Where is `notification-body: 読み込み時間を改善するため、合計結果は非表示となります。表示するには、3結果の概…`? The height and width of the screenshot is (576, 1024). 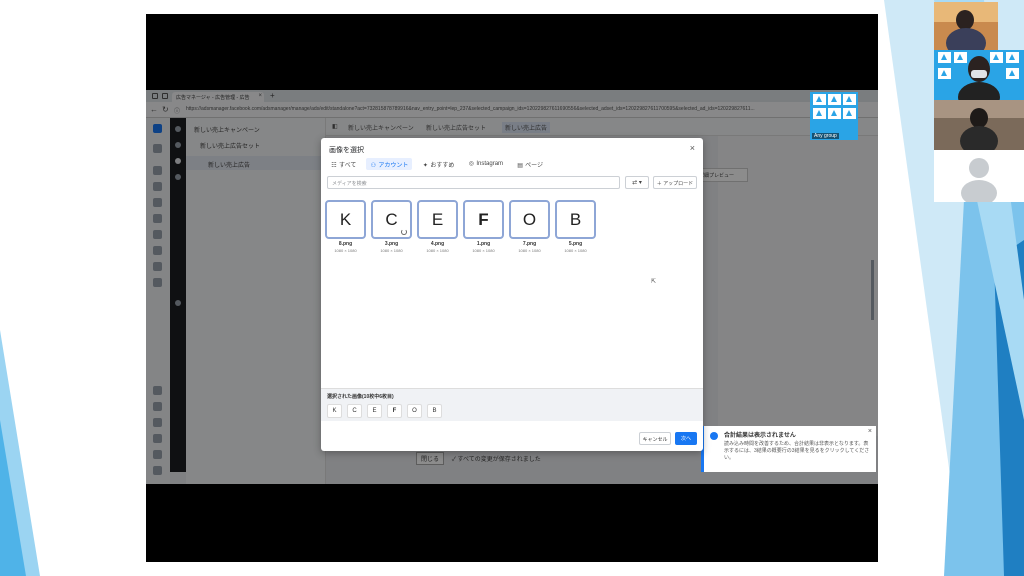 notification-body: 読み込み時間を改善するため、合計結果は非表示となります。表示するには、3結果の概… is located at coordinates (797, 451).